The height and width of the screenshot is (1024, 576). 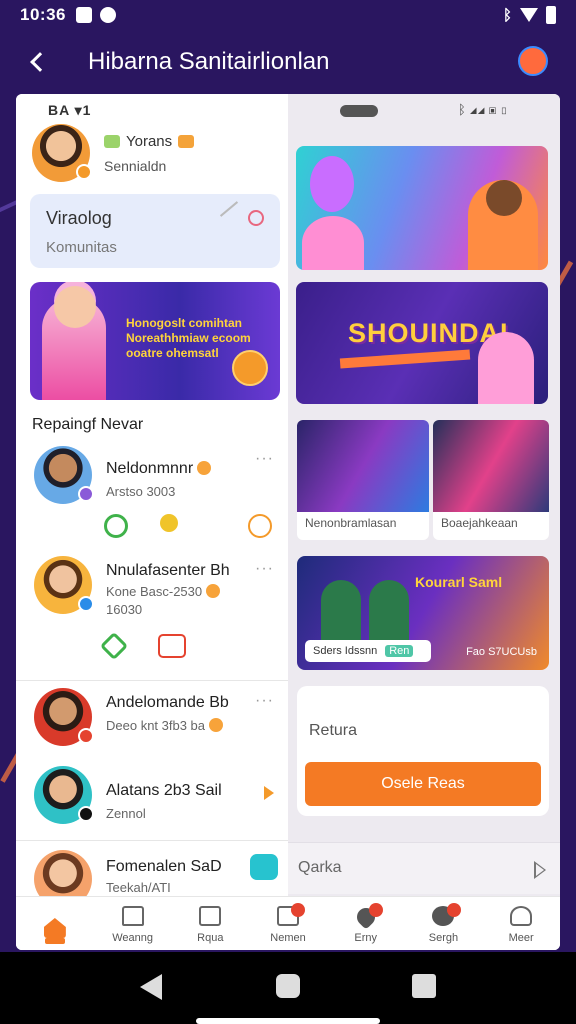 I want to click on tab-rqua: Rqua, so click(x=210, y=923).